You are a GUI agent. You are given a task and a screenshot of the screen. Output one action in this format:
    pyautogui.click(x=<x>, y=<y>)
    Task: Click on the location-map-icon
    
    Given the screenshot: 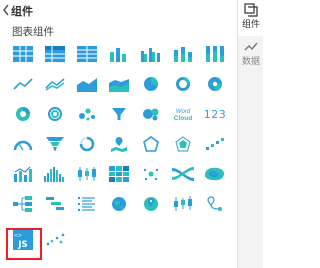 What is the action you would take?
    pyautogui.click(x=151, y=204)
    